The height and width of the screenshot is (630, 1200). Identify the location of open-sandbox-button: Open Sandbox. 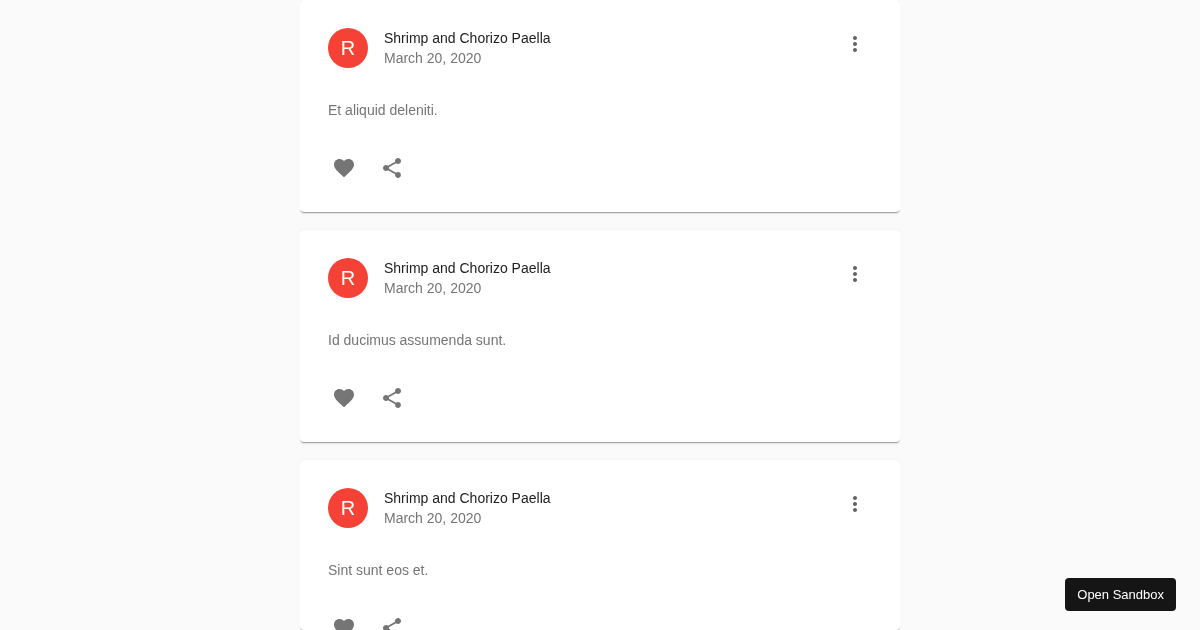
(1120, 594).